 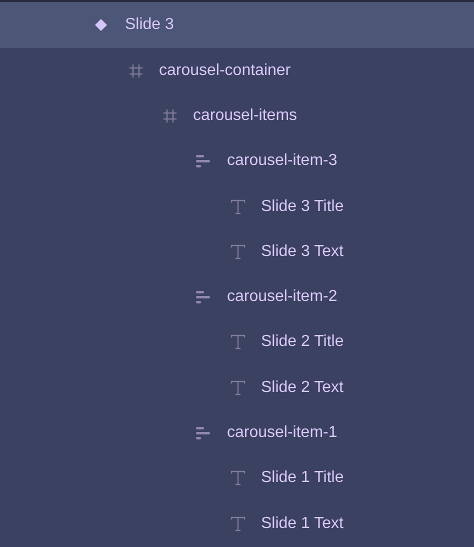 I want to click on layer-row: carousel-items, so click(x=237, y=116).